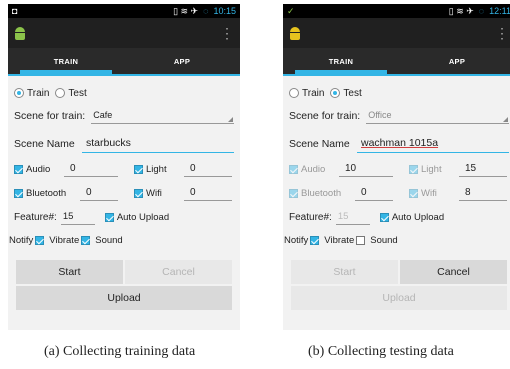  Describe the element at coordinates (162, 116) in the screenshot. I see `scene-spinner: Cafe` at that location.